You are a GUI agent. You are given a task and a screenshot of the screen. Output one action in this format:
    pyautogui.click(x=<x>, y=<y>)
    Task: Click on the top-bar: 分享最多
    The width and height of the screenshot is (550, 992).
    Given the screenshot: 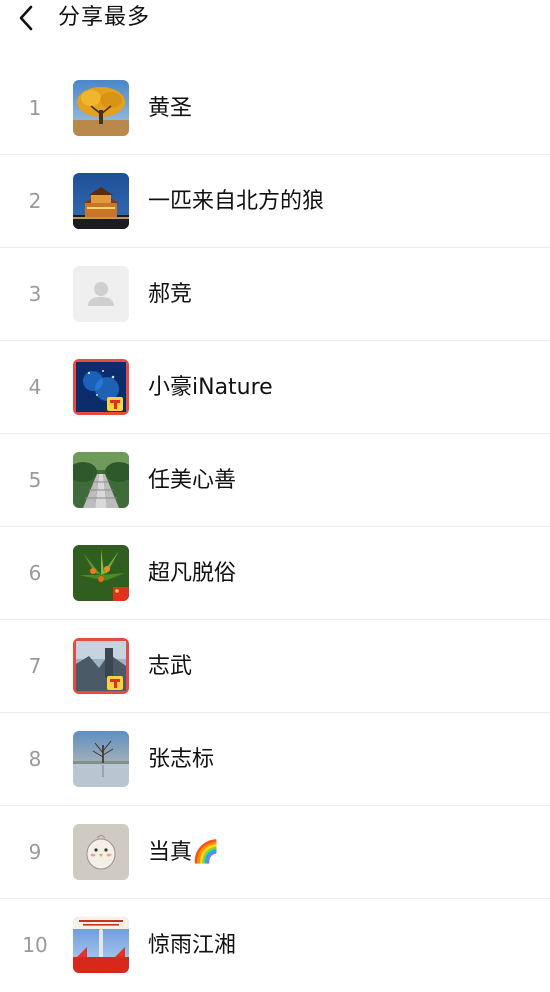 What is the action you would take?
    pyautogui.click(x=275, y=20)
    